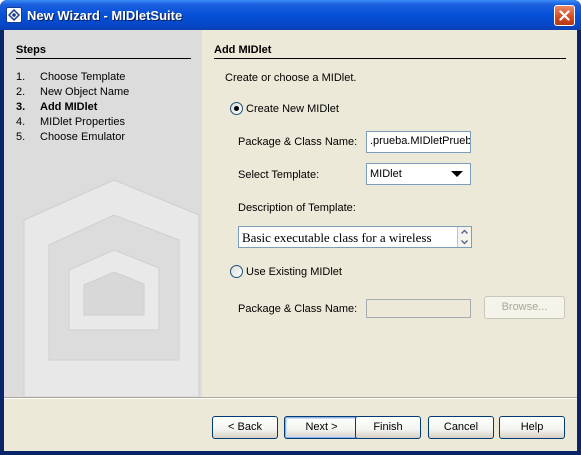 Image resolution: width=581 pixels, height=455 pixels. Describe the element at coordinates (105, 15) in the screenshot. I see `window-title: New Wizard - MIDletSuite` at that location.